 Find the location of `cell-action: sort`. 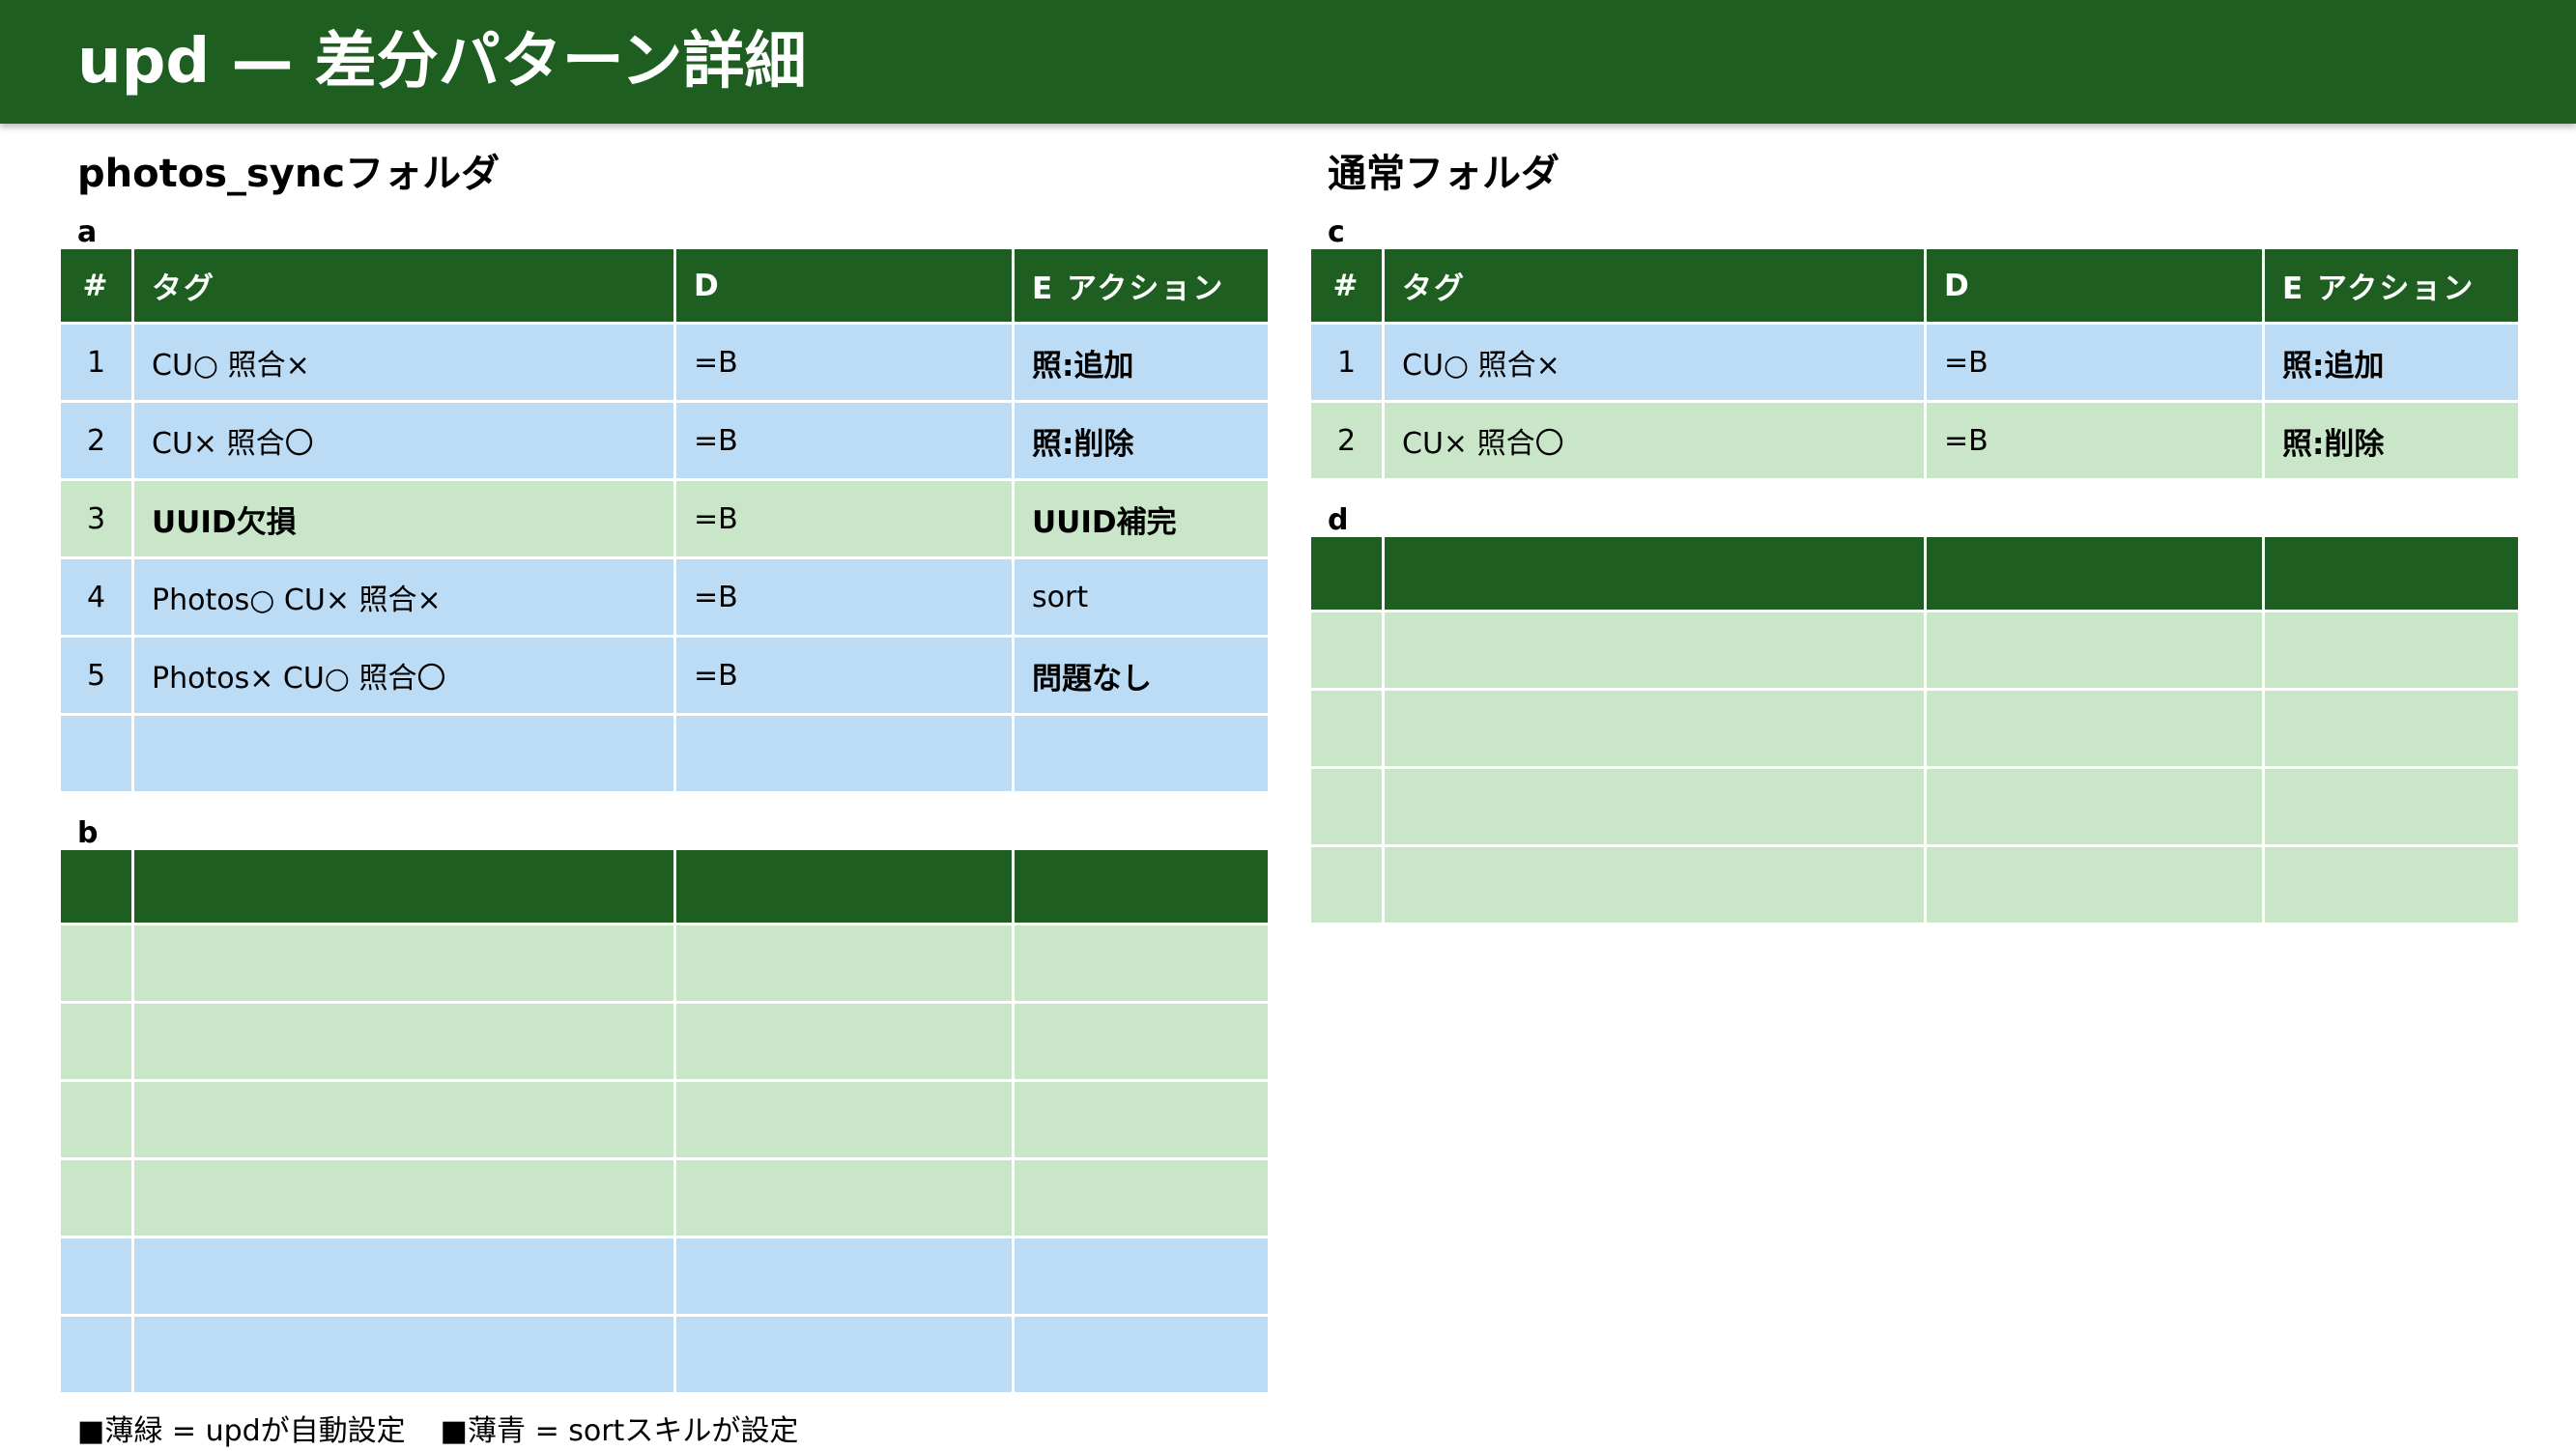

cell-action: sort is located at coordinates (1142, 597).